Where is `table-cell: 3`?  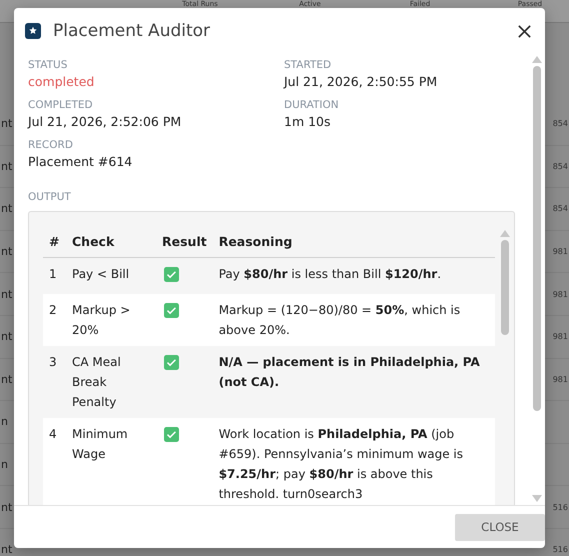
table-cell: 3 is located at coordinates (53, 362).